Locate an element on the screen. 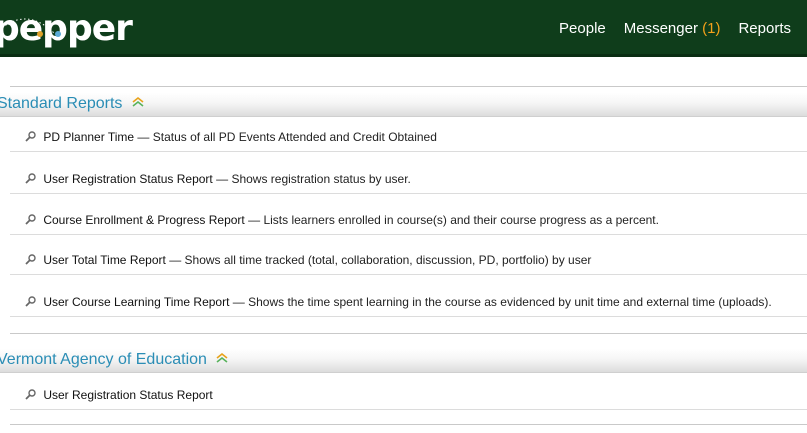  logo-dots-icon is located at coordinates (49, 34).